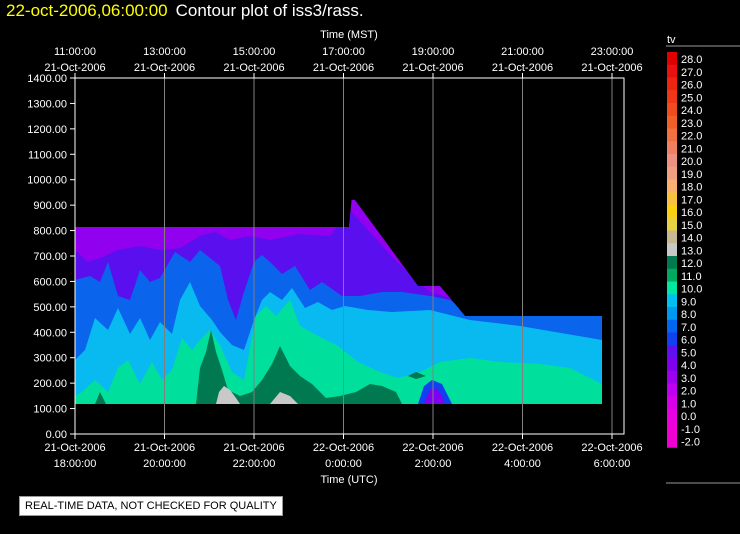 The height and width of the screenshot is (534, 740). Describe the element at coordinates (50, 206) in the screenshot. I see `y-tick-label: 900.00` at that location.